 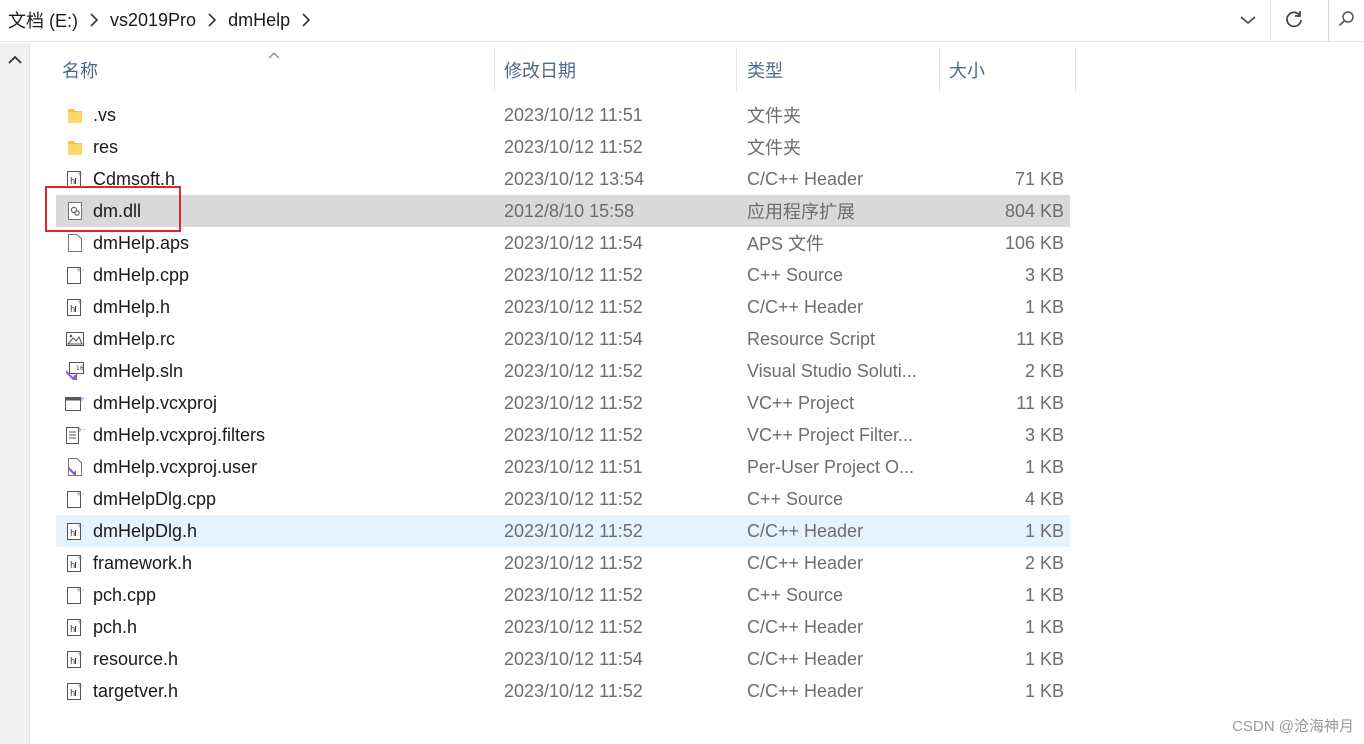 What do you see at coordinates (15, 61) in the screenshot?
I see `scroll-up-button` at bounding box center [15, 61].